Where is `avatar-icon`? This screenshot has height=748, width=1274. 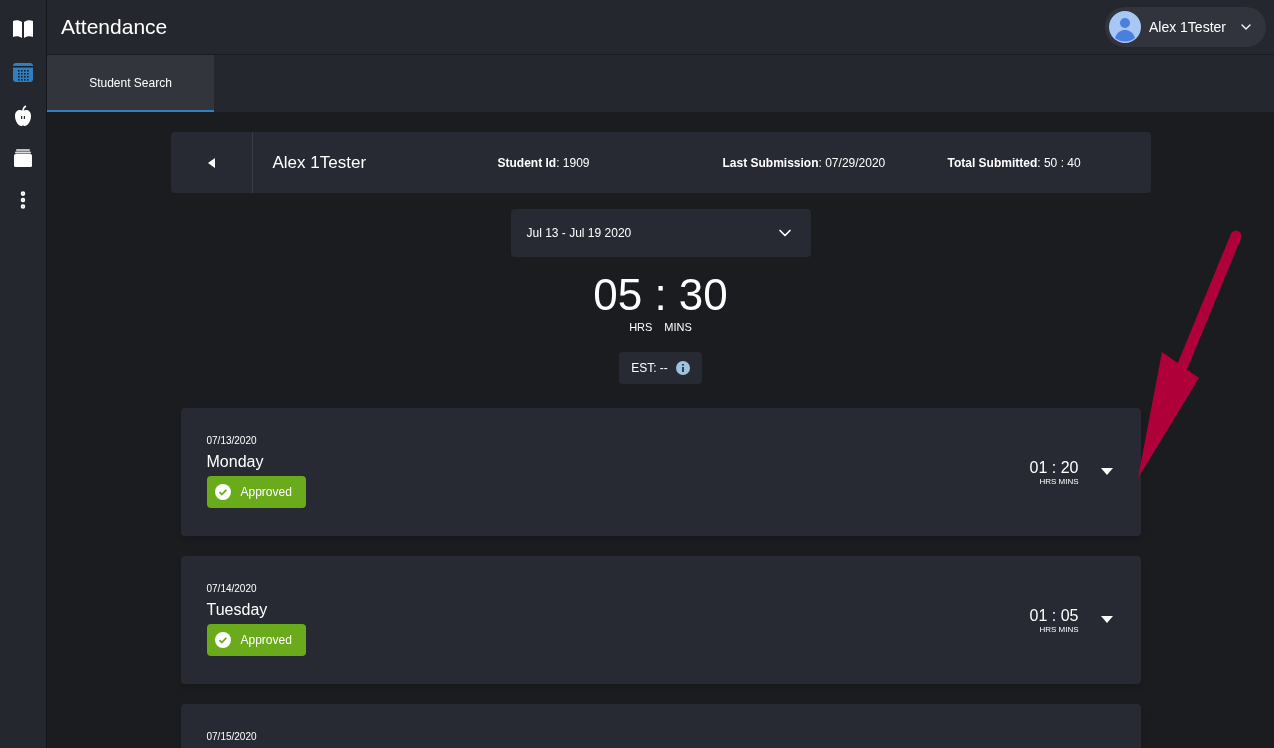
avatar-icon is located at coordinates (1124, 27).